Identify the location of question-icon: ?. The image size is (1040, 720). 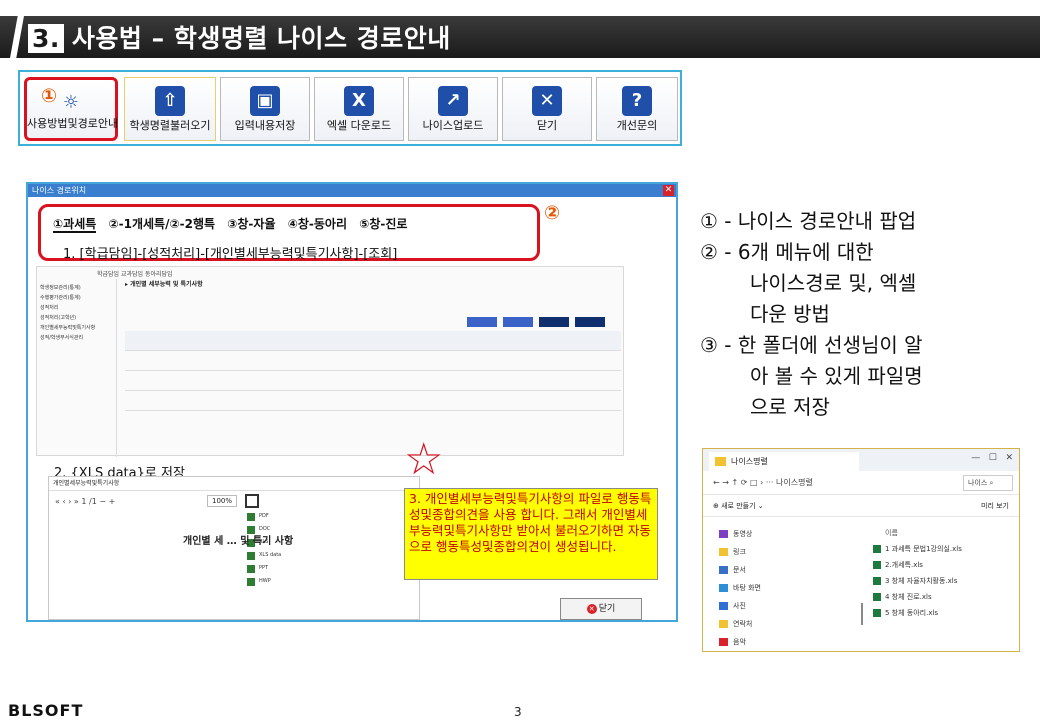
(637, 101).